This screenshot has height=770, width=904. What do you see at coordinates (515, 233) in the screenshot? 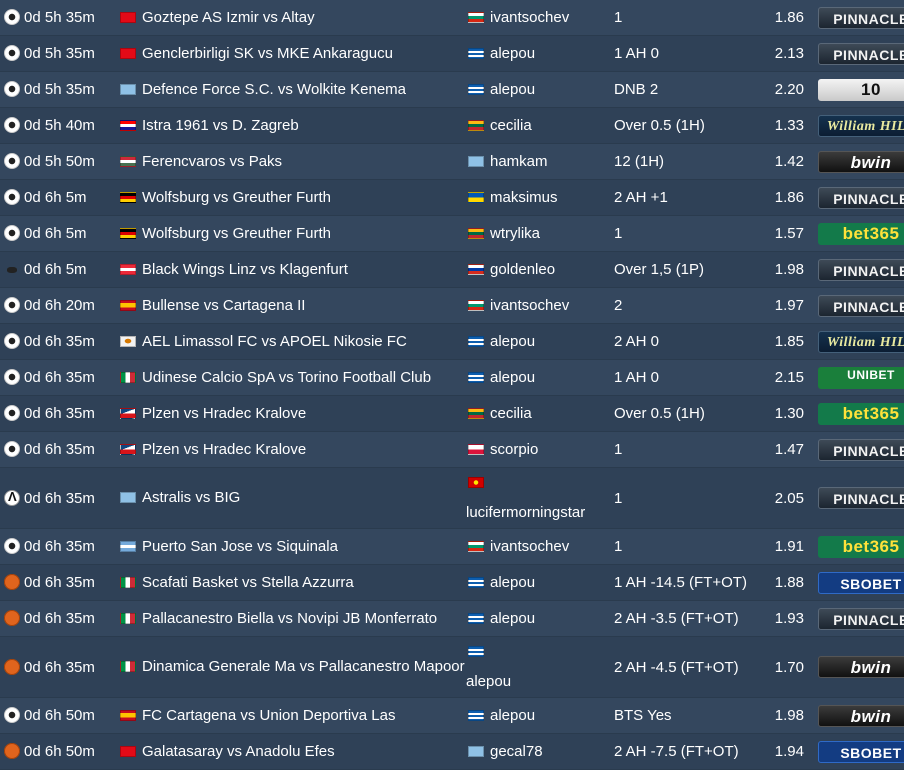
I see `tipster-name: wtrylika` at bounding box center [515, 233].